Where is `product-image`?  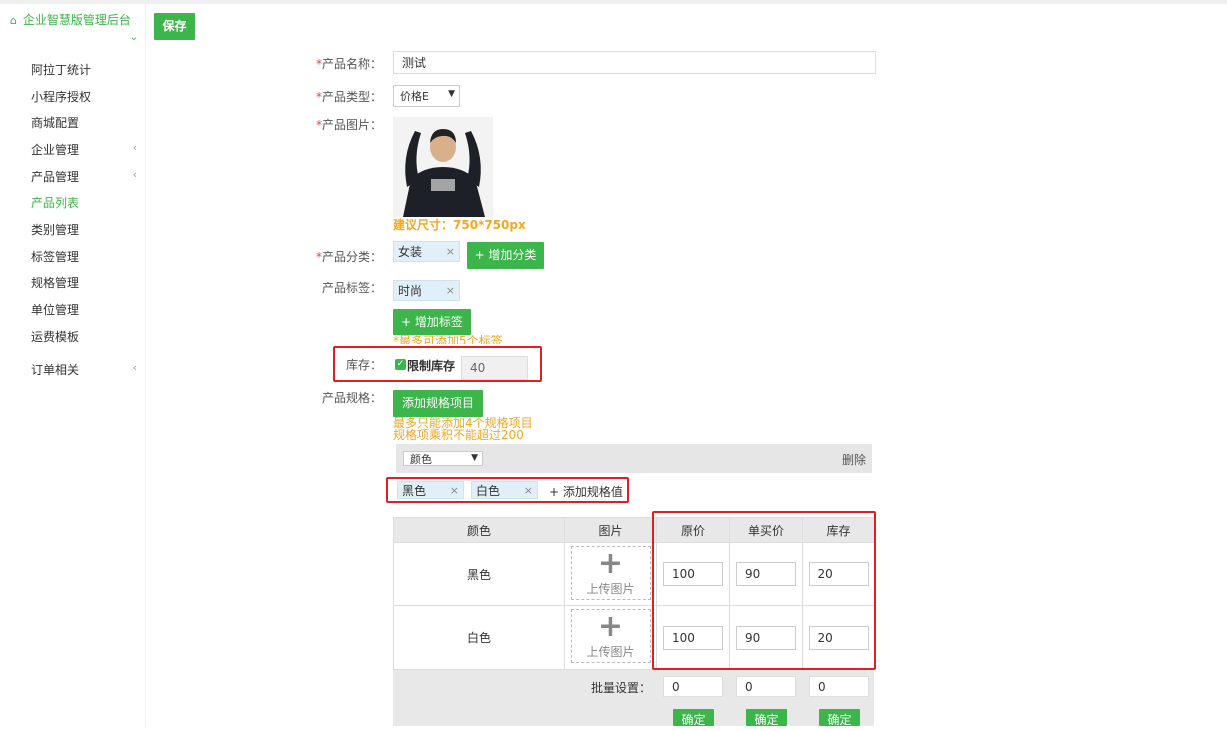 product-image is located at coordinates (443, 167).